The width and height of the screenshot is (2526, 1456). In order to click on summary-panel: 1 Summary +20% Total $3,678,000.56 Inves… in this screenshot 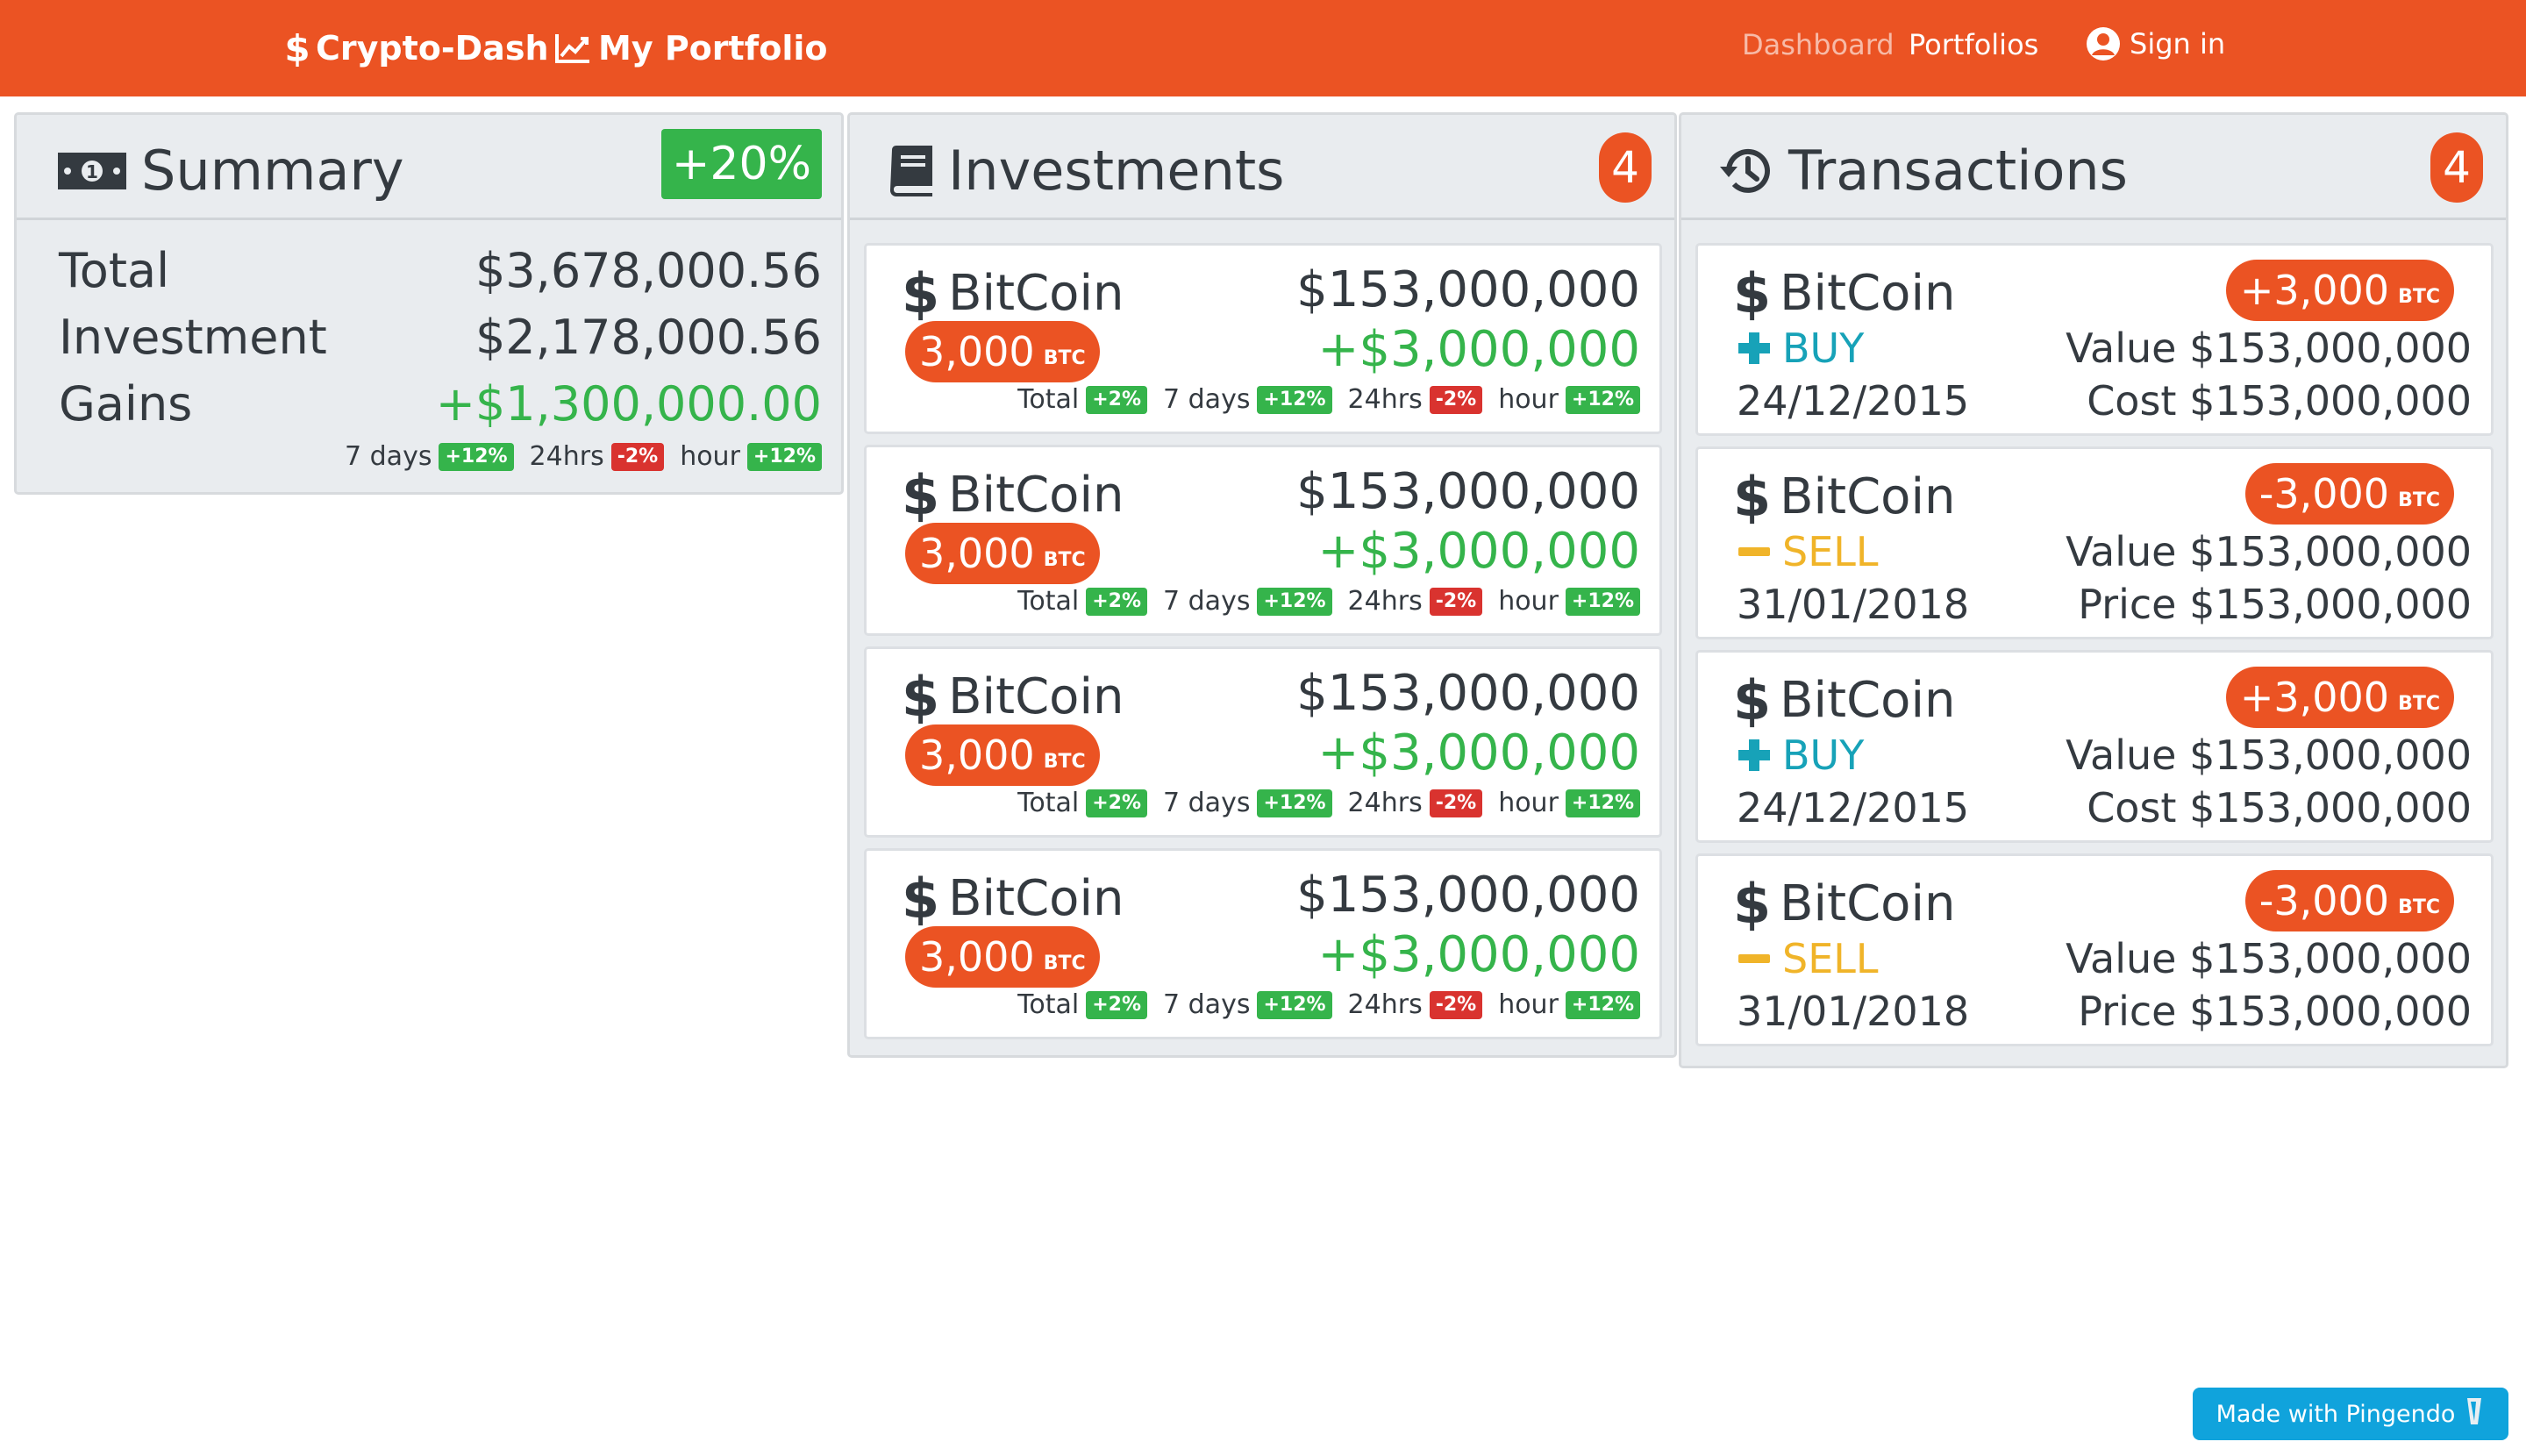, I will do `click(429, 303)`.